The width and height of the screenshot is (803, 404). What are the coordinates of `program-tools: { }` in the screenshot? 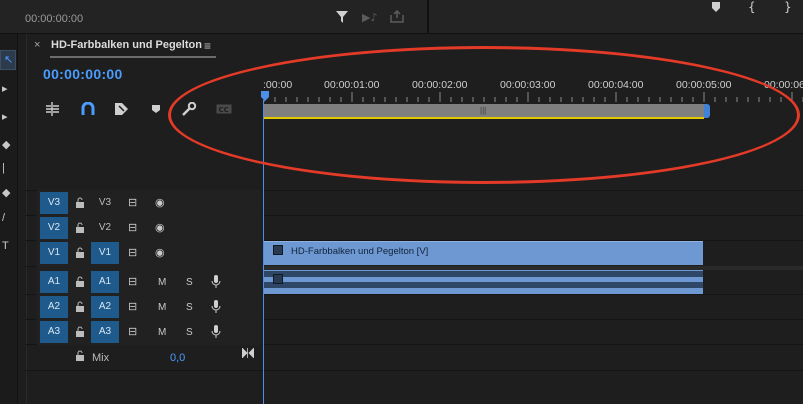 It's located at (756, 10).